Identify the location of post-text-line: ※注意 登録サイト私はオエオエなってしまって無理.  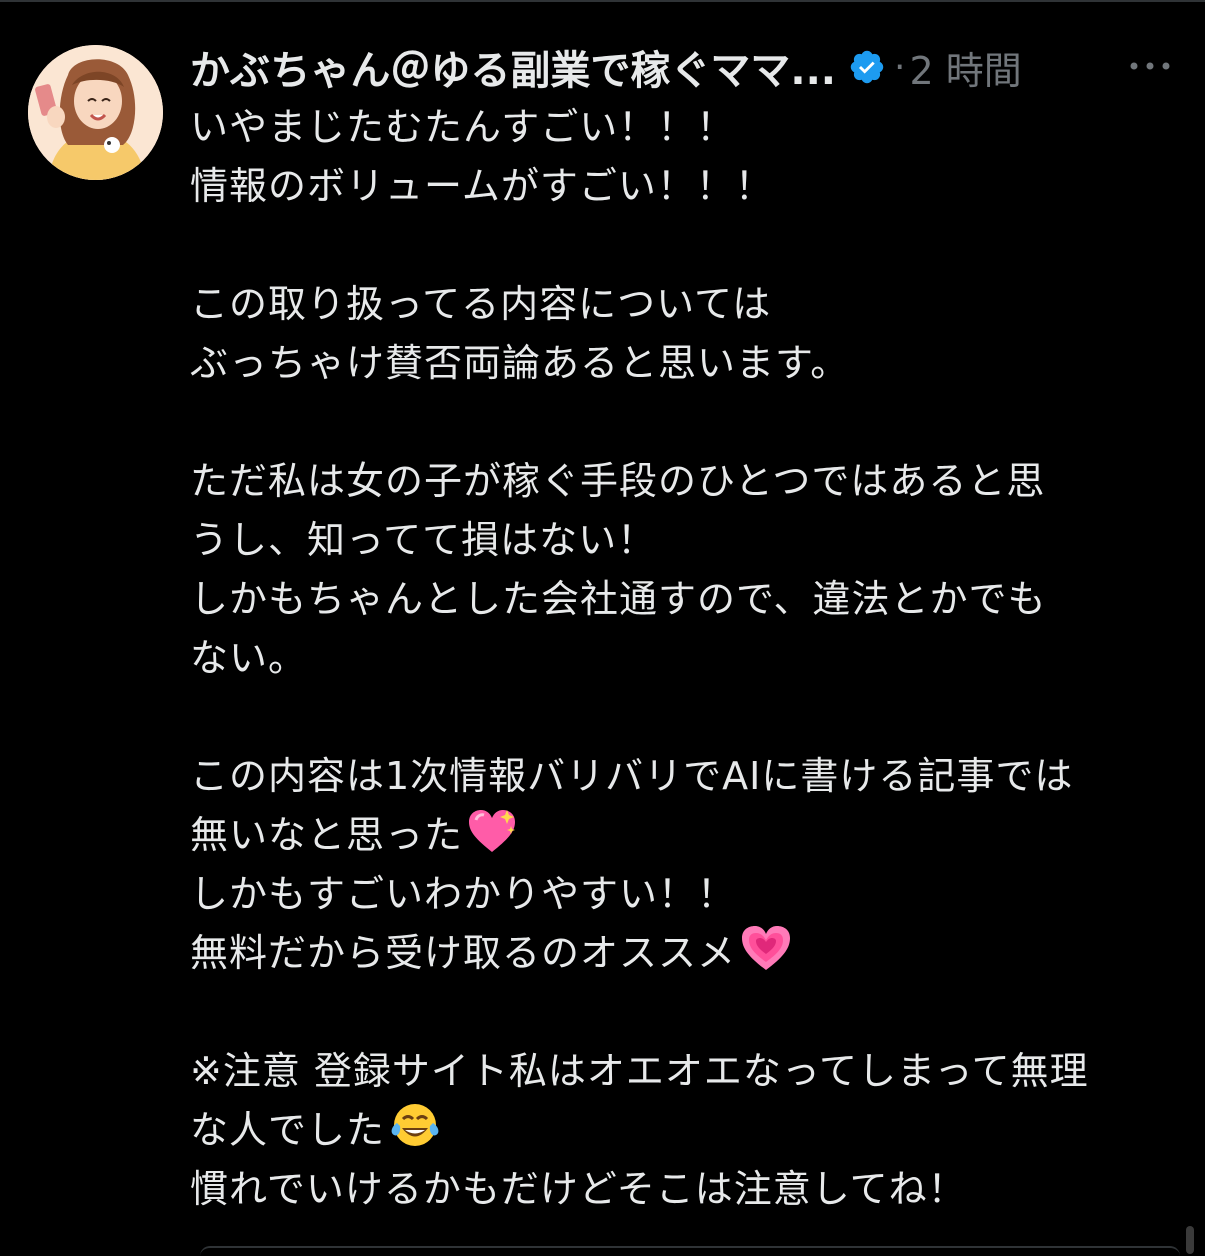
(639, 1071).